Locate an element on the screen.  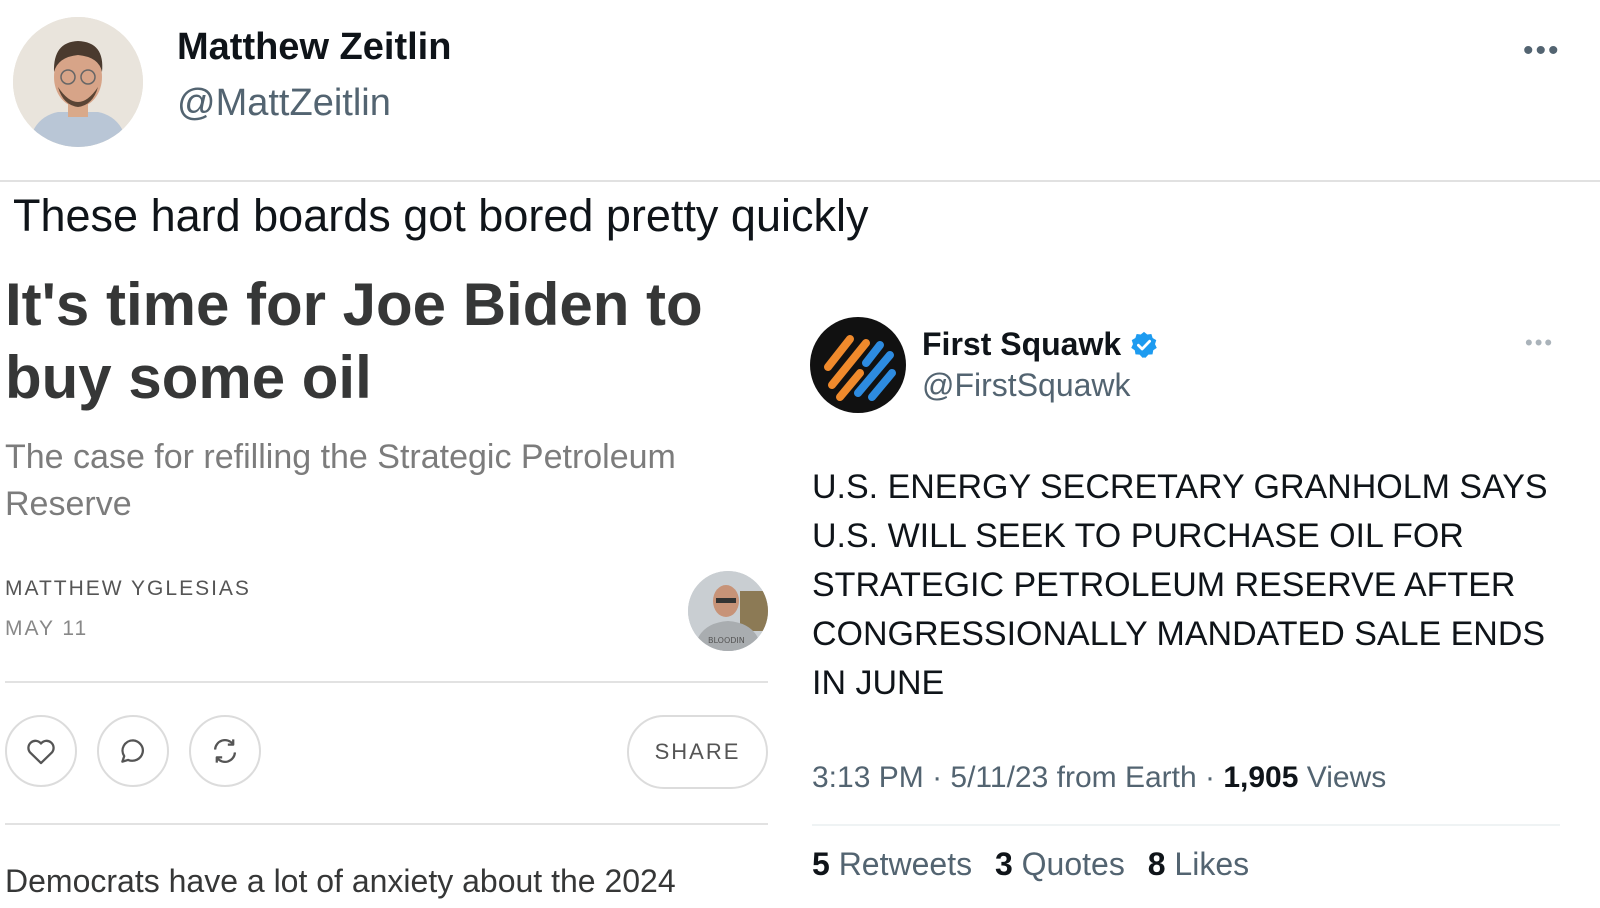
engagement-stats: 5 Retweets 3 Quotes 8 Likes is located at coordinates (1037, 864).